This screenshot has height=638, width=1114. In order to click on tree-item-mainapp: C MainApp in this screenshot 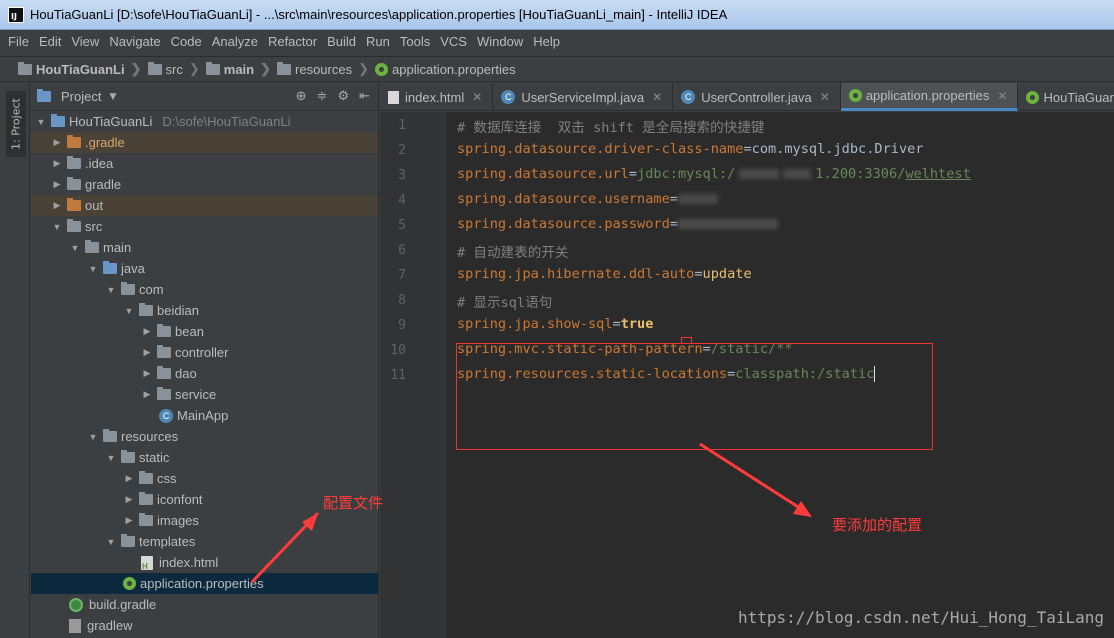, I will do `click(204, 415)`.